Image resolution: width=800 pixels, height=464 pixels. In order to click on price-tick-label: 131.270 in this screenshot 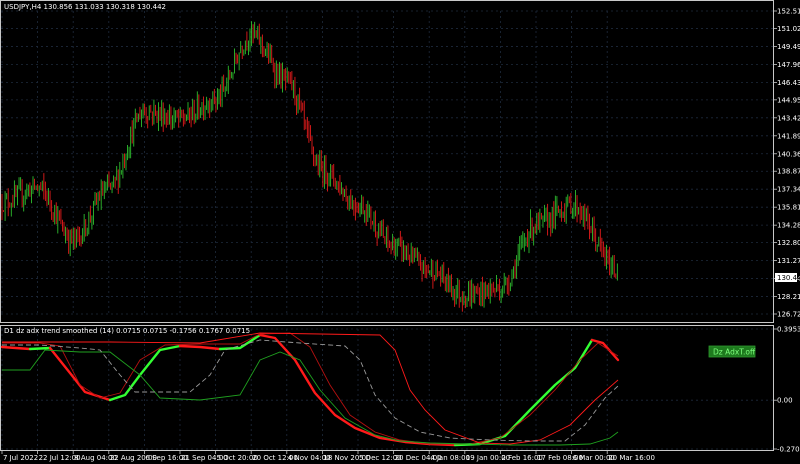, I will do `click(788, 261)`.